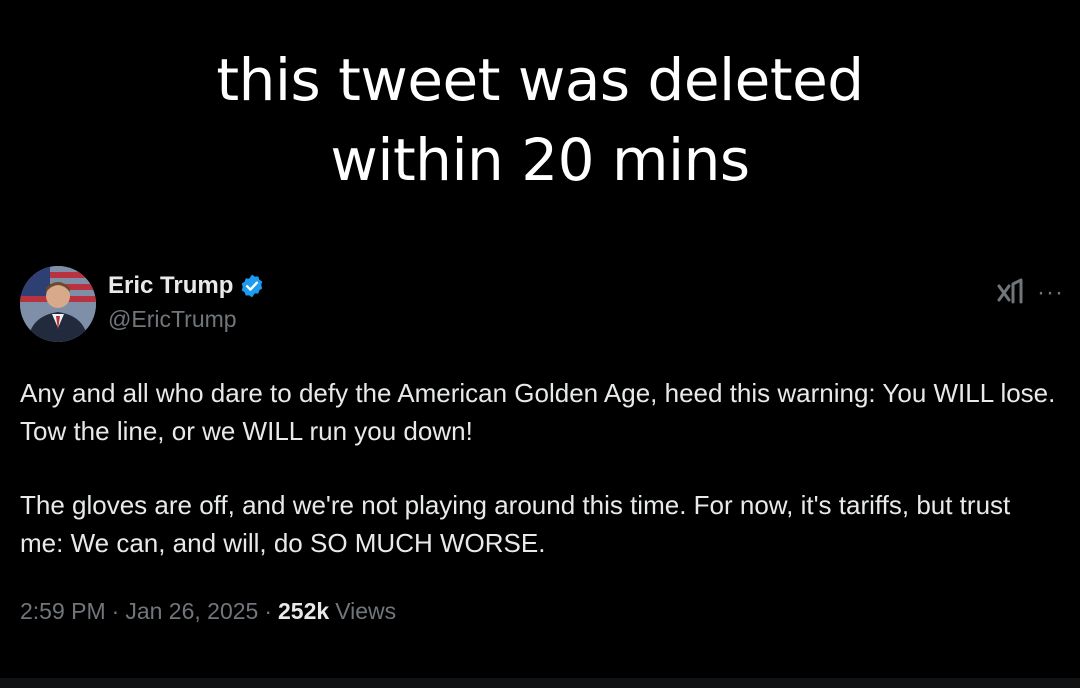  What do you see at coordinates (303, 611) in the screenshot?
I see `views-count: 252k` at bounding box center [303, 611].